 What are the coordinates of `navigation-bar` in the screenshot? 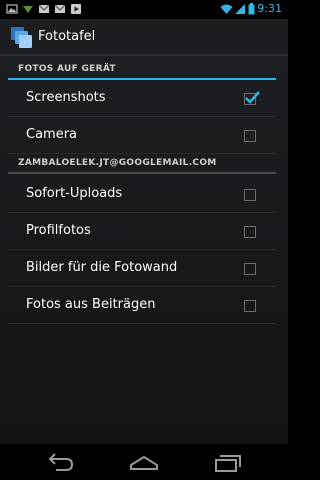 It's located at (144, 462).